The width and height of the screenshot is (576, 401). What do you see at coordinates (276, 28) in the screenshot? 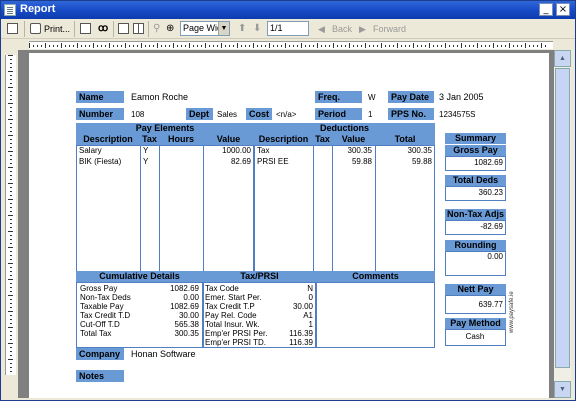
I see `page-number-value: 1/1` at bounding box center [276, 28].